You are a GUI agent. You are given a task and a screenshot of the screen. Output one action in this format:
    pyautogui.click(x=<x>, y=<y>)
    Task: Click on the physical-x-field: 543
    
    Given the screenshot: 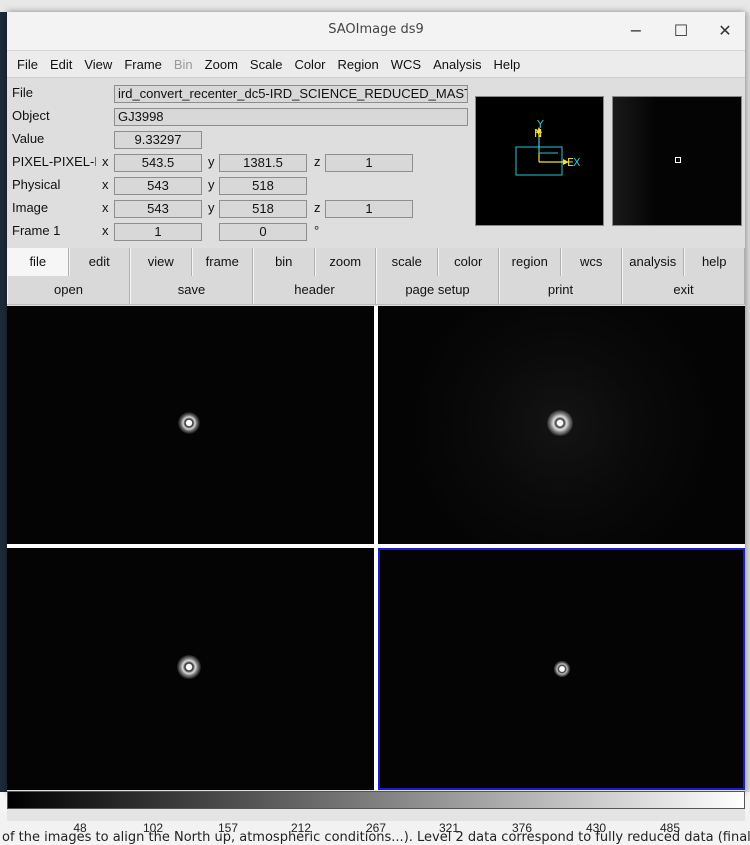 What is the action you would take?
    pyautogui.click(x=158, y=186)
    